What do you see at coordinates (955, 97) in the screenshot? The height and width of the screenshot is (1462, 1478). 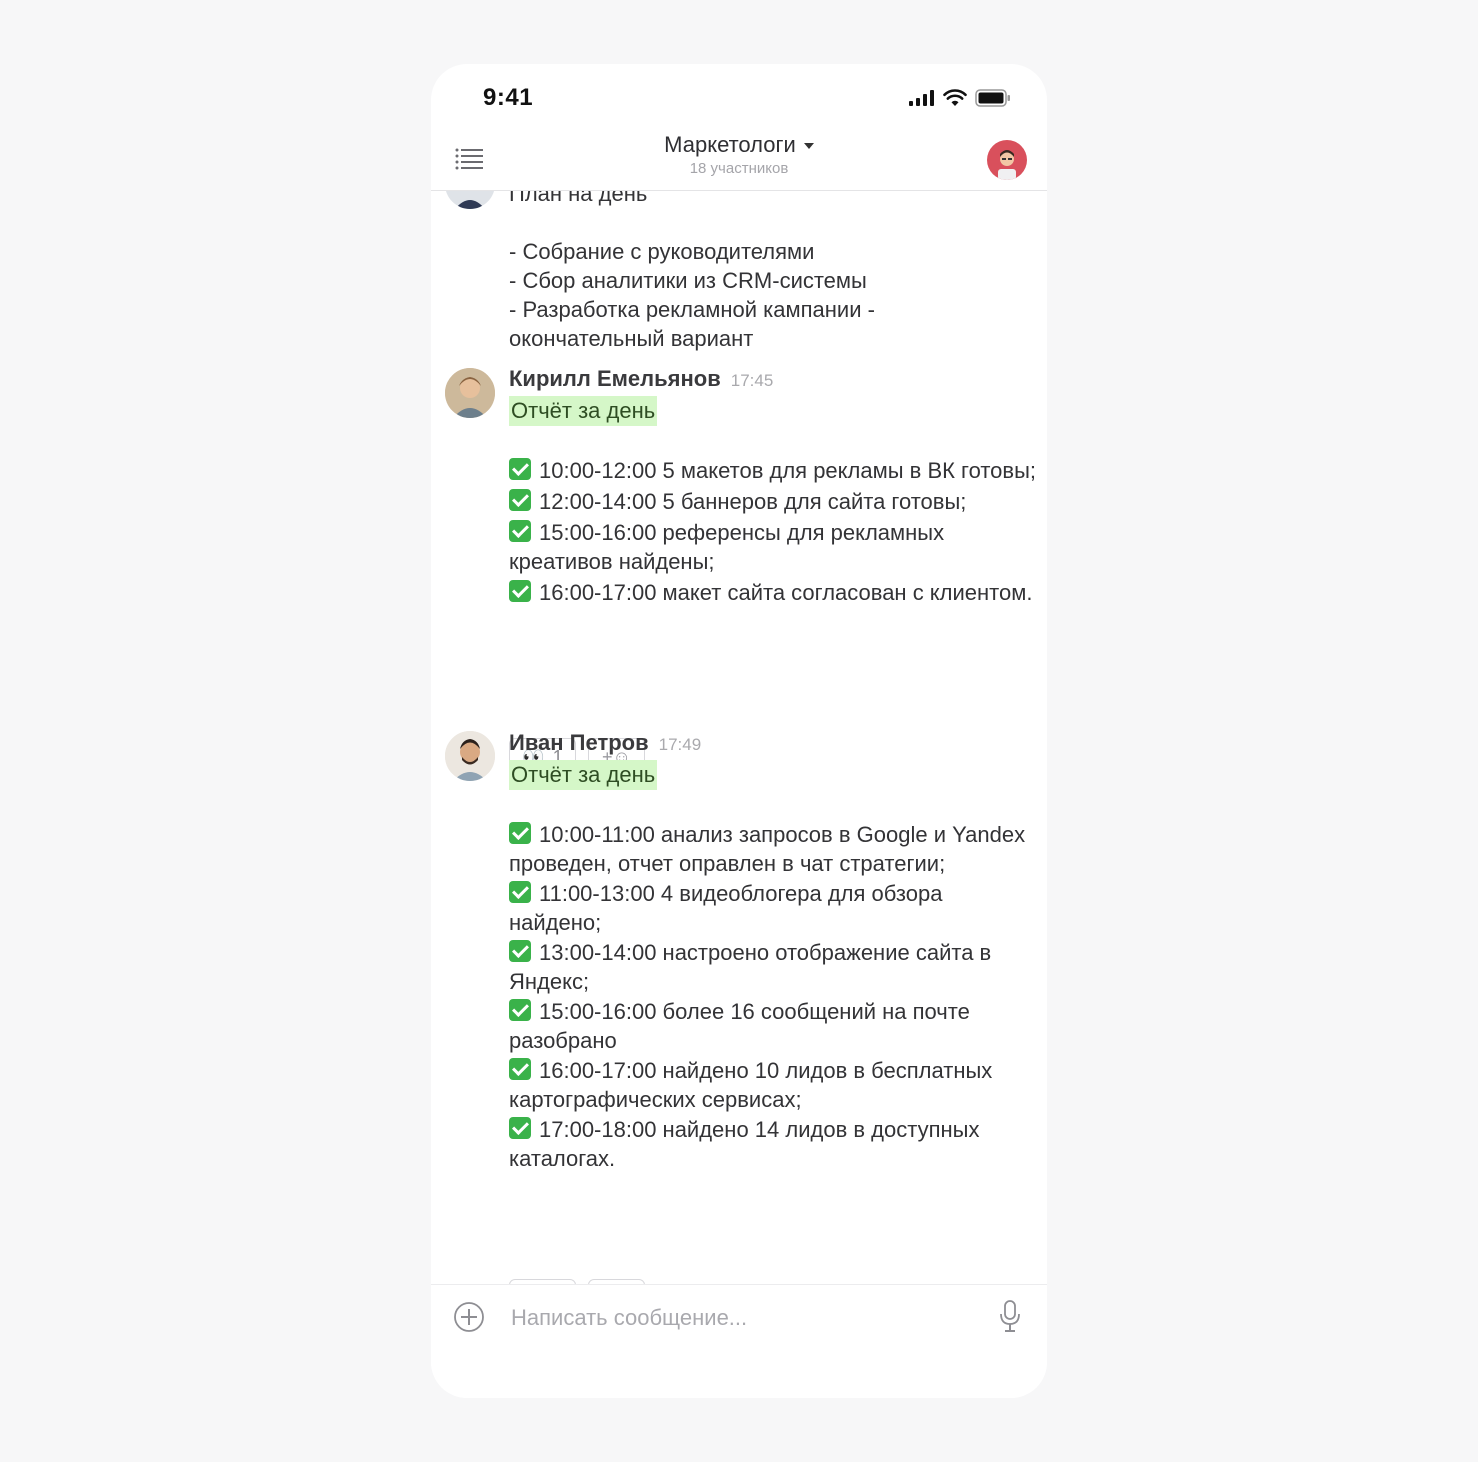 I see `wifi-icon` at bounding box center [955, 97].